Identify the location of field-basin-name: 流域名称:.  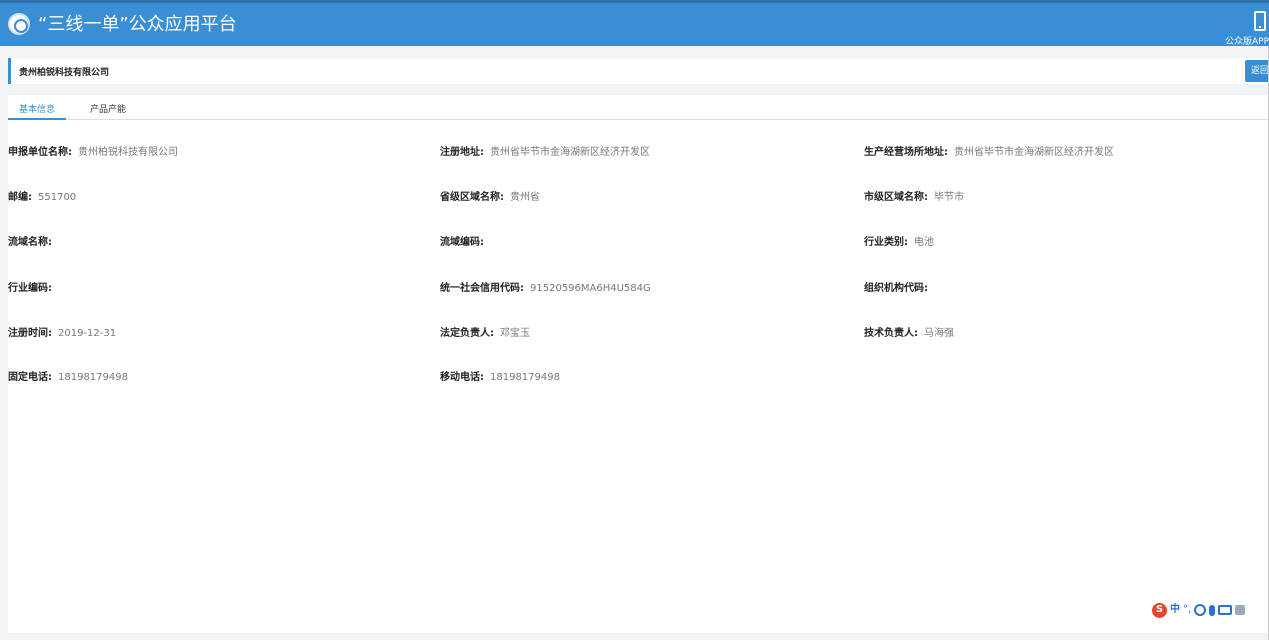
(33, 243).